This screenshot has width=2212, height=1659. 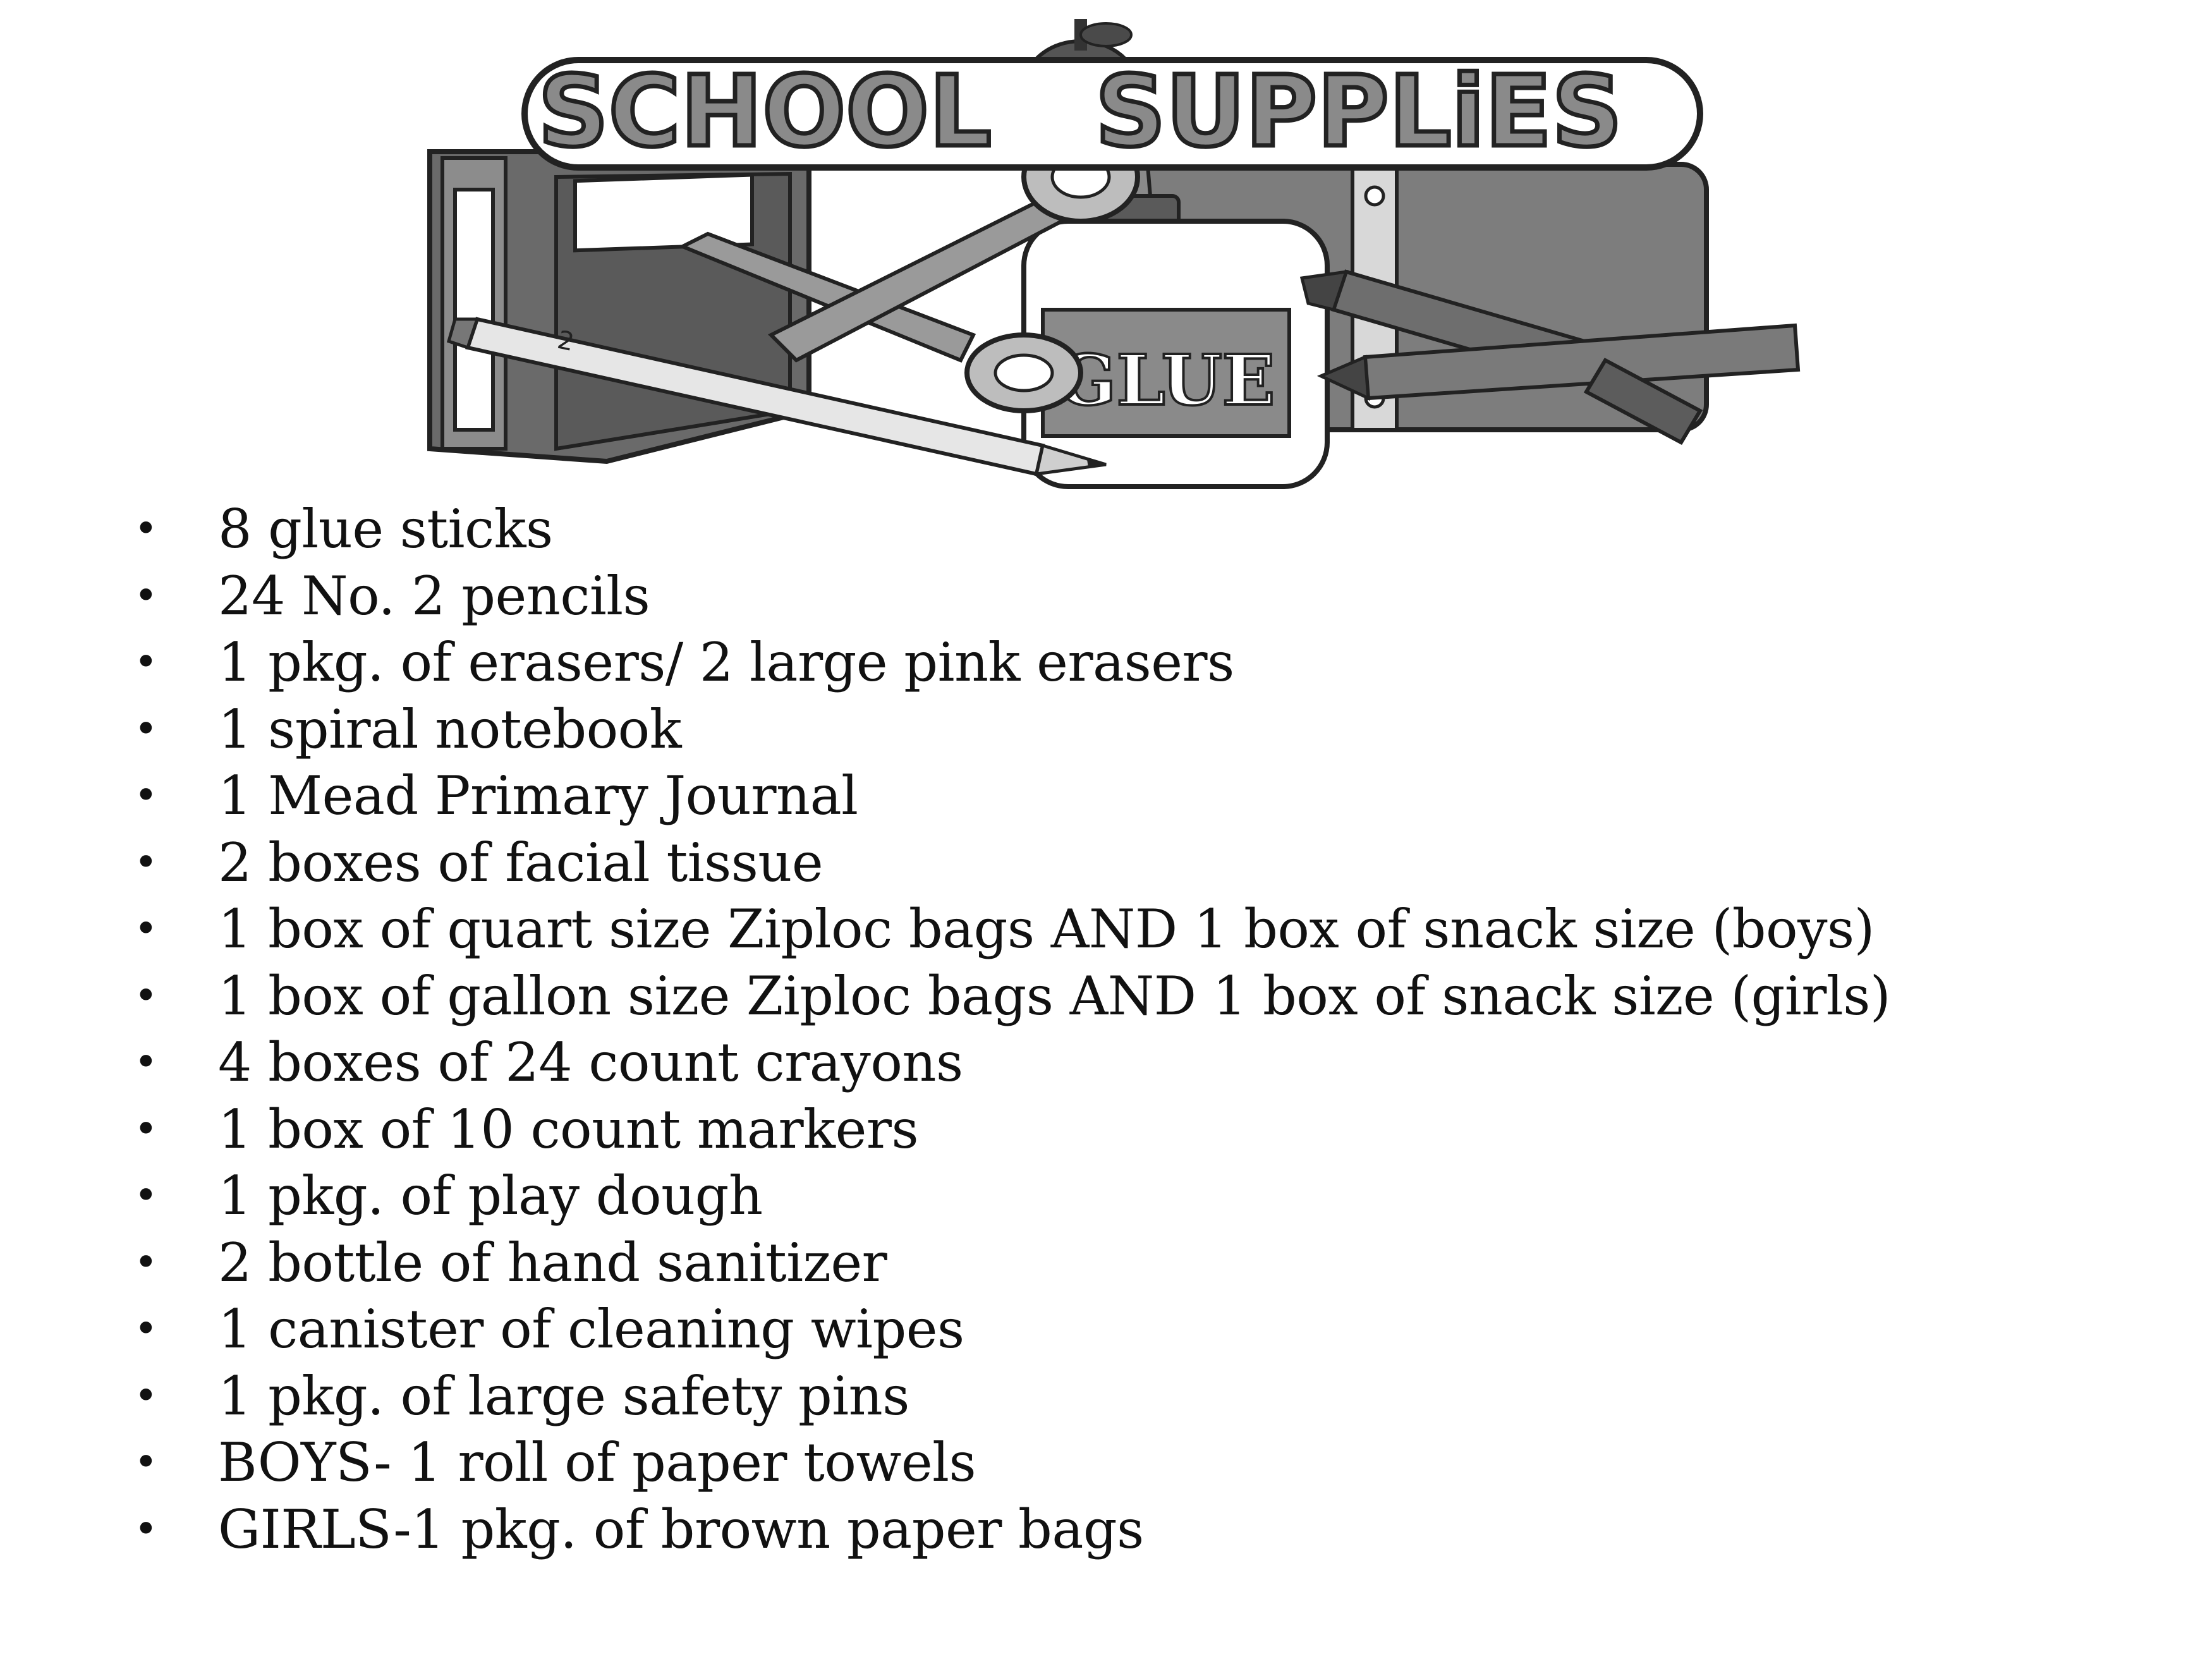 I want to click on title-word-school: SCHOOL, so click(x=764, y=111).